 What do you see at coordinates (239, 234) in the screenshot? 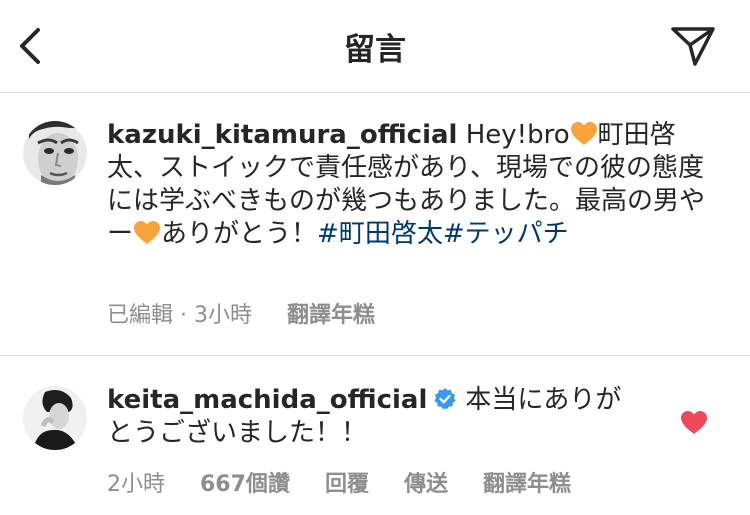
I see `comment-body-part: ありがとう！` at bounding box center [239, 234].